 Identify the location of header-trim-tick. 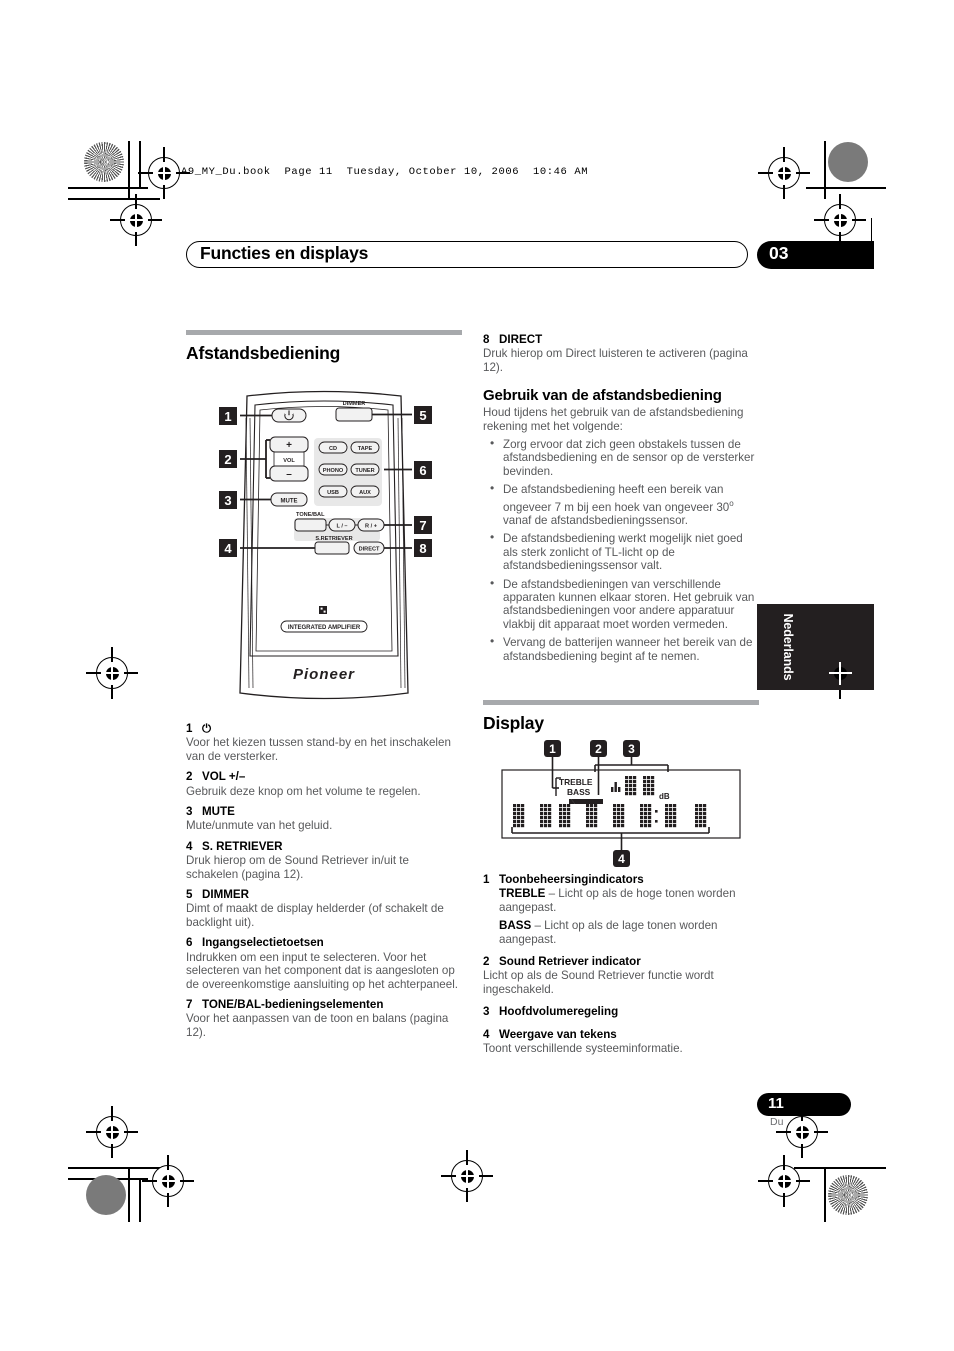
(871, 232).